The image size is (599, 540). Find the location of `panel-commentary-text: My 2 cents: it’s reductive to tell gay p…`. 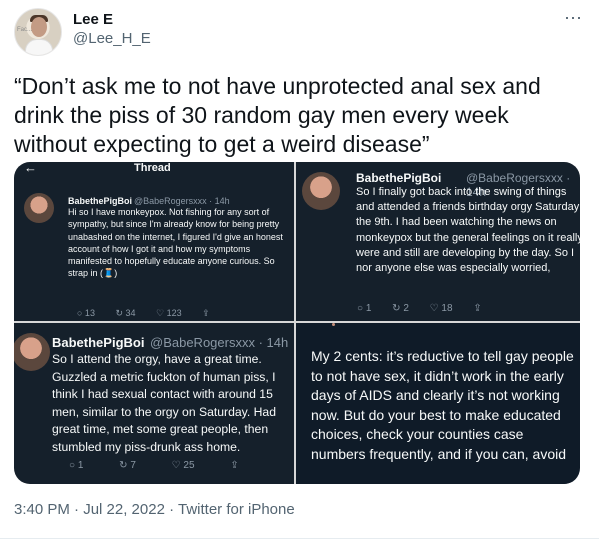

panel-commentary-text: My 2 cents: it’s reductive to tell gay p… is located at coordinates (442, 405).